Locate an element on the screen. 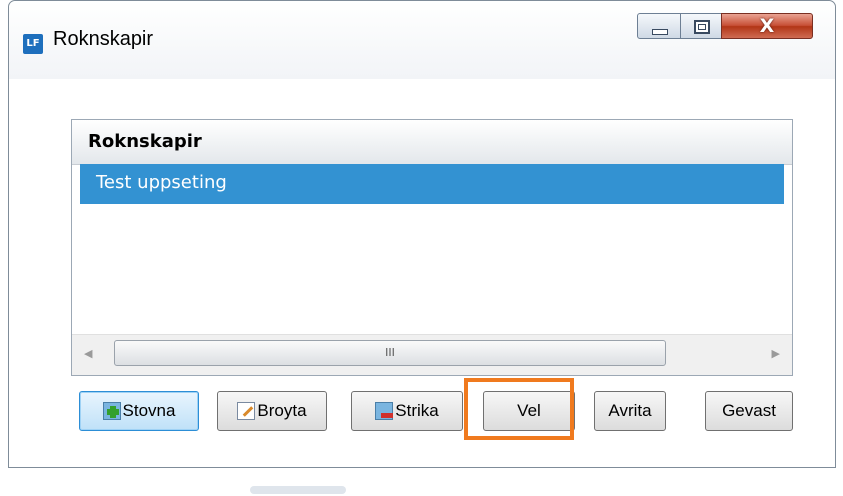 Image resolution: width=843 pixels, height=496 pixels. horizontal-scrollbar: ◀ III ▶ is located at coordinates (432, 354).